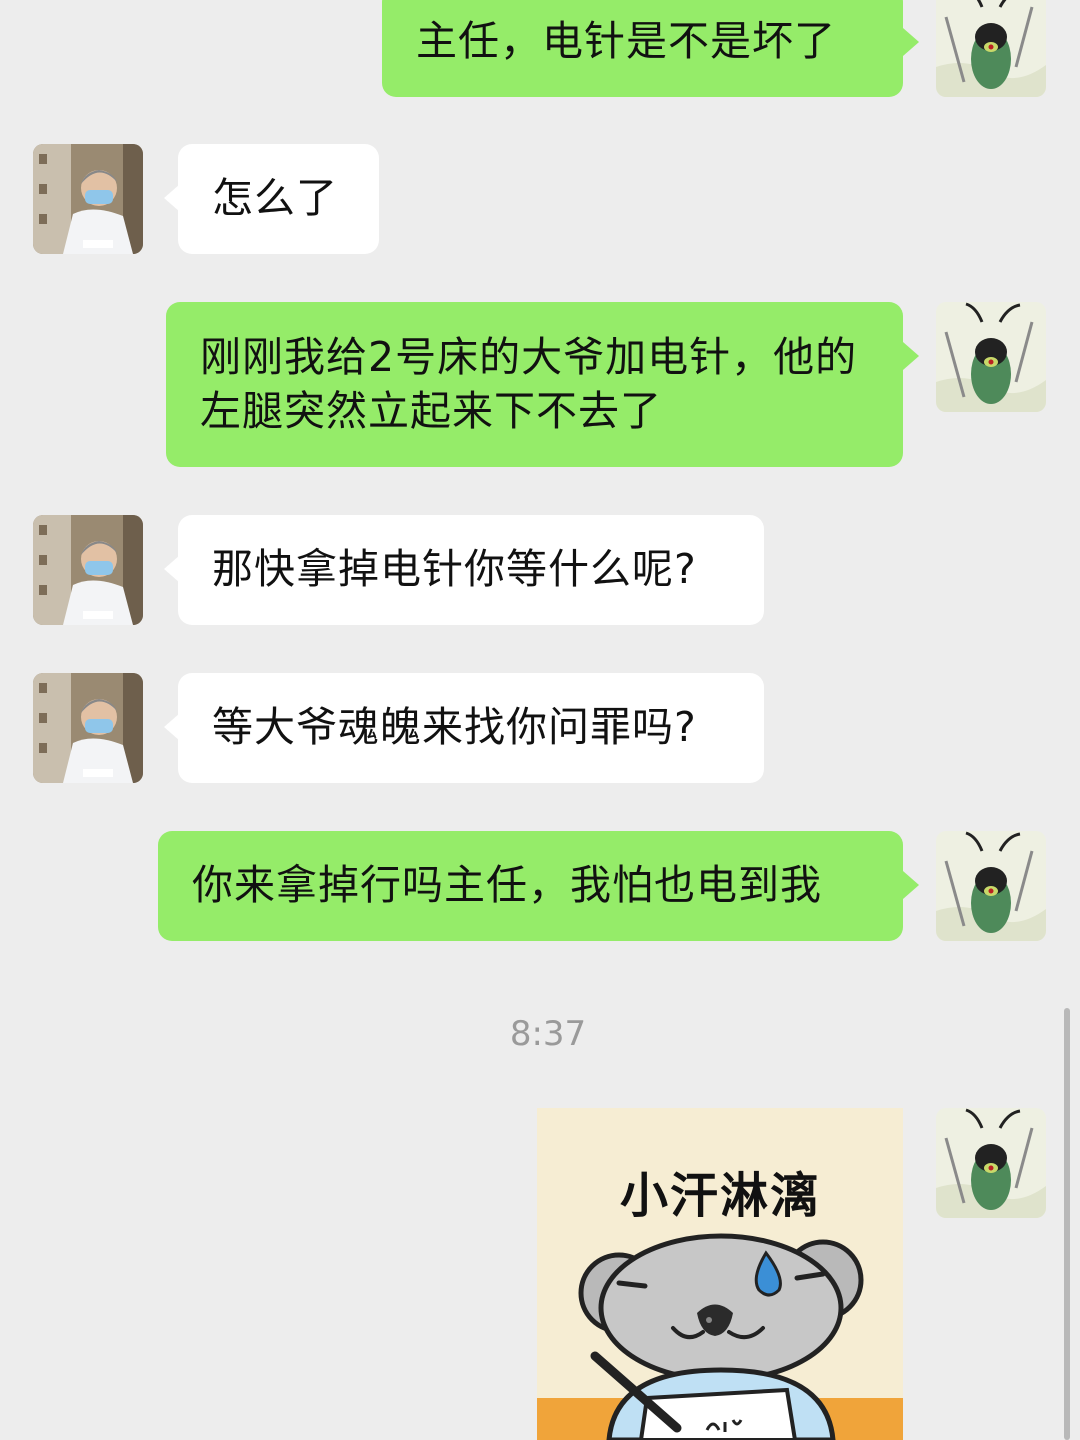  I want to click on scrollbar, so click(1067, 1224).